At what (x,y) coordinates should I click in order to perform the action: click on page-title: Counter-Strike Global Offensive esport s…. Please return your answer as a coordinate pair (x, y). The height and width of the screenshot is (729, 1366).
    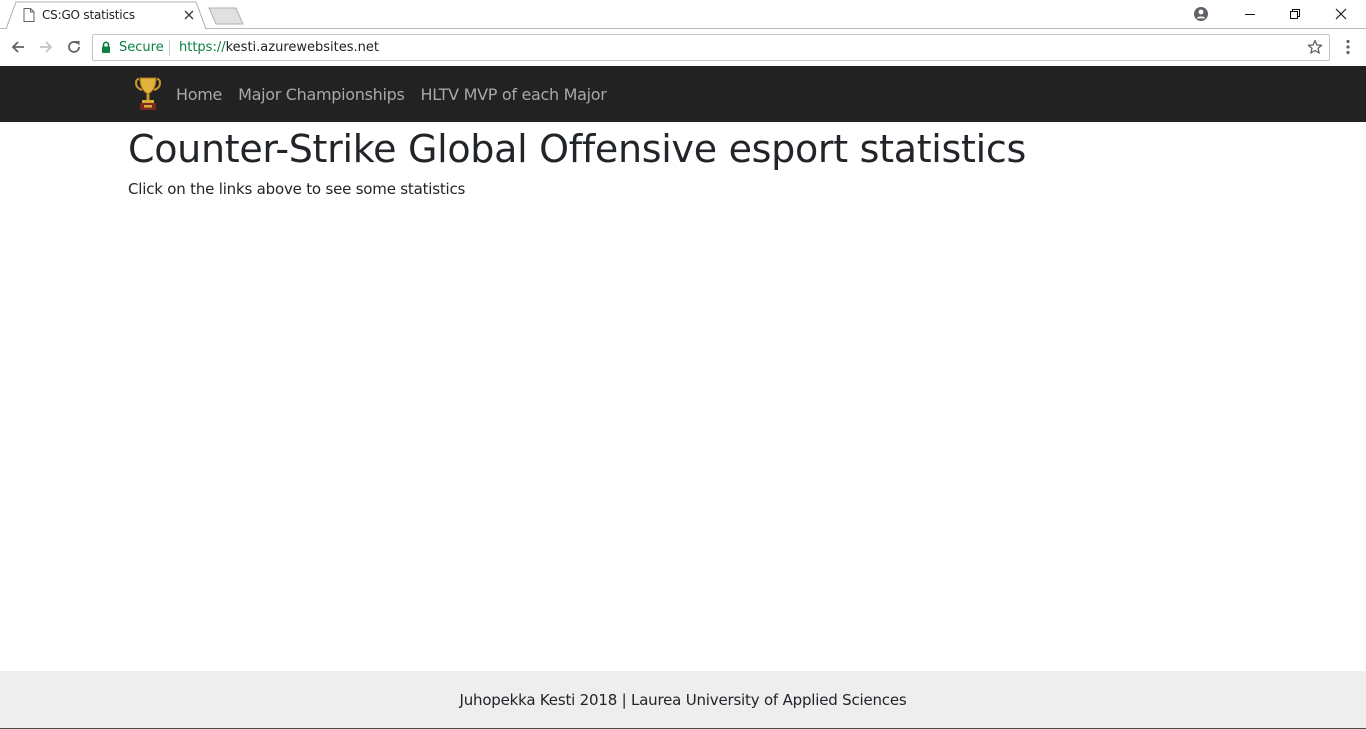
    Looking at the image, I should click on (577, 149).